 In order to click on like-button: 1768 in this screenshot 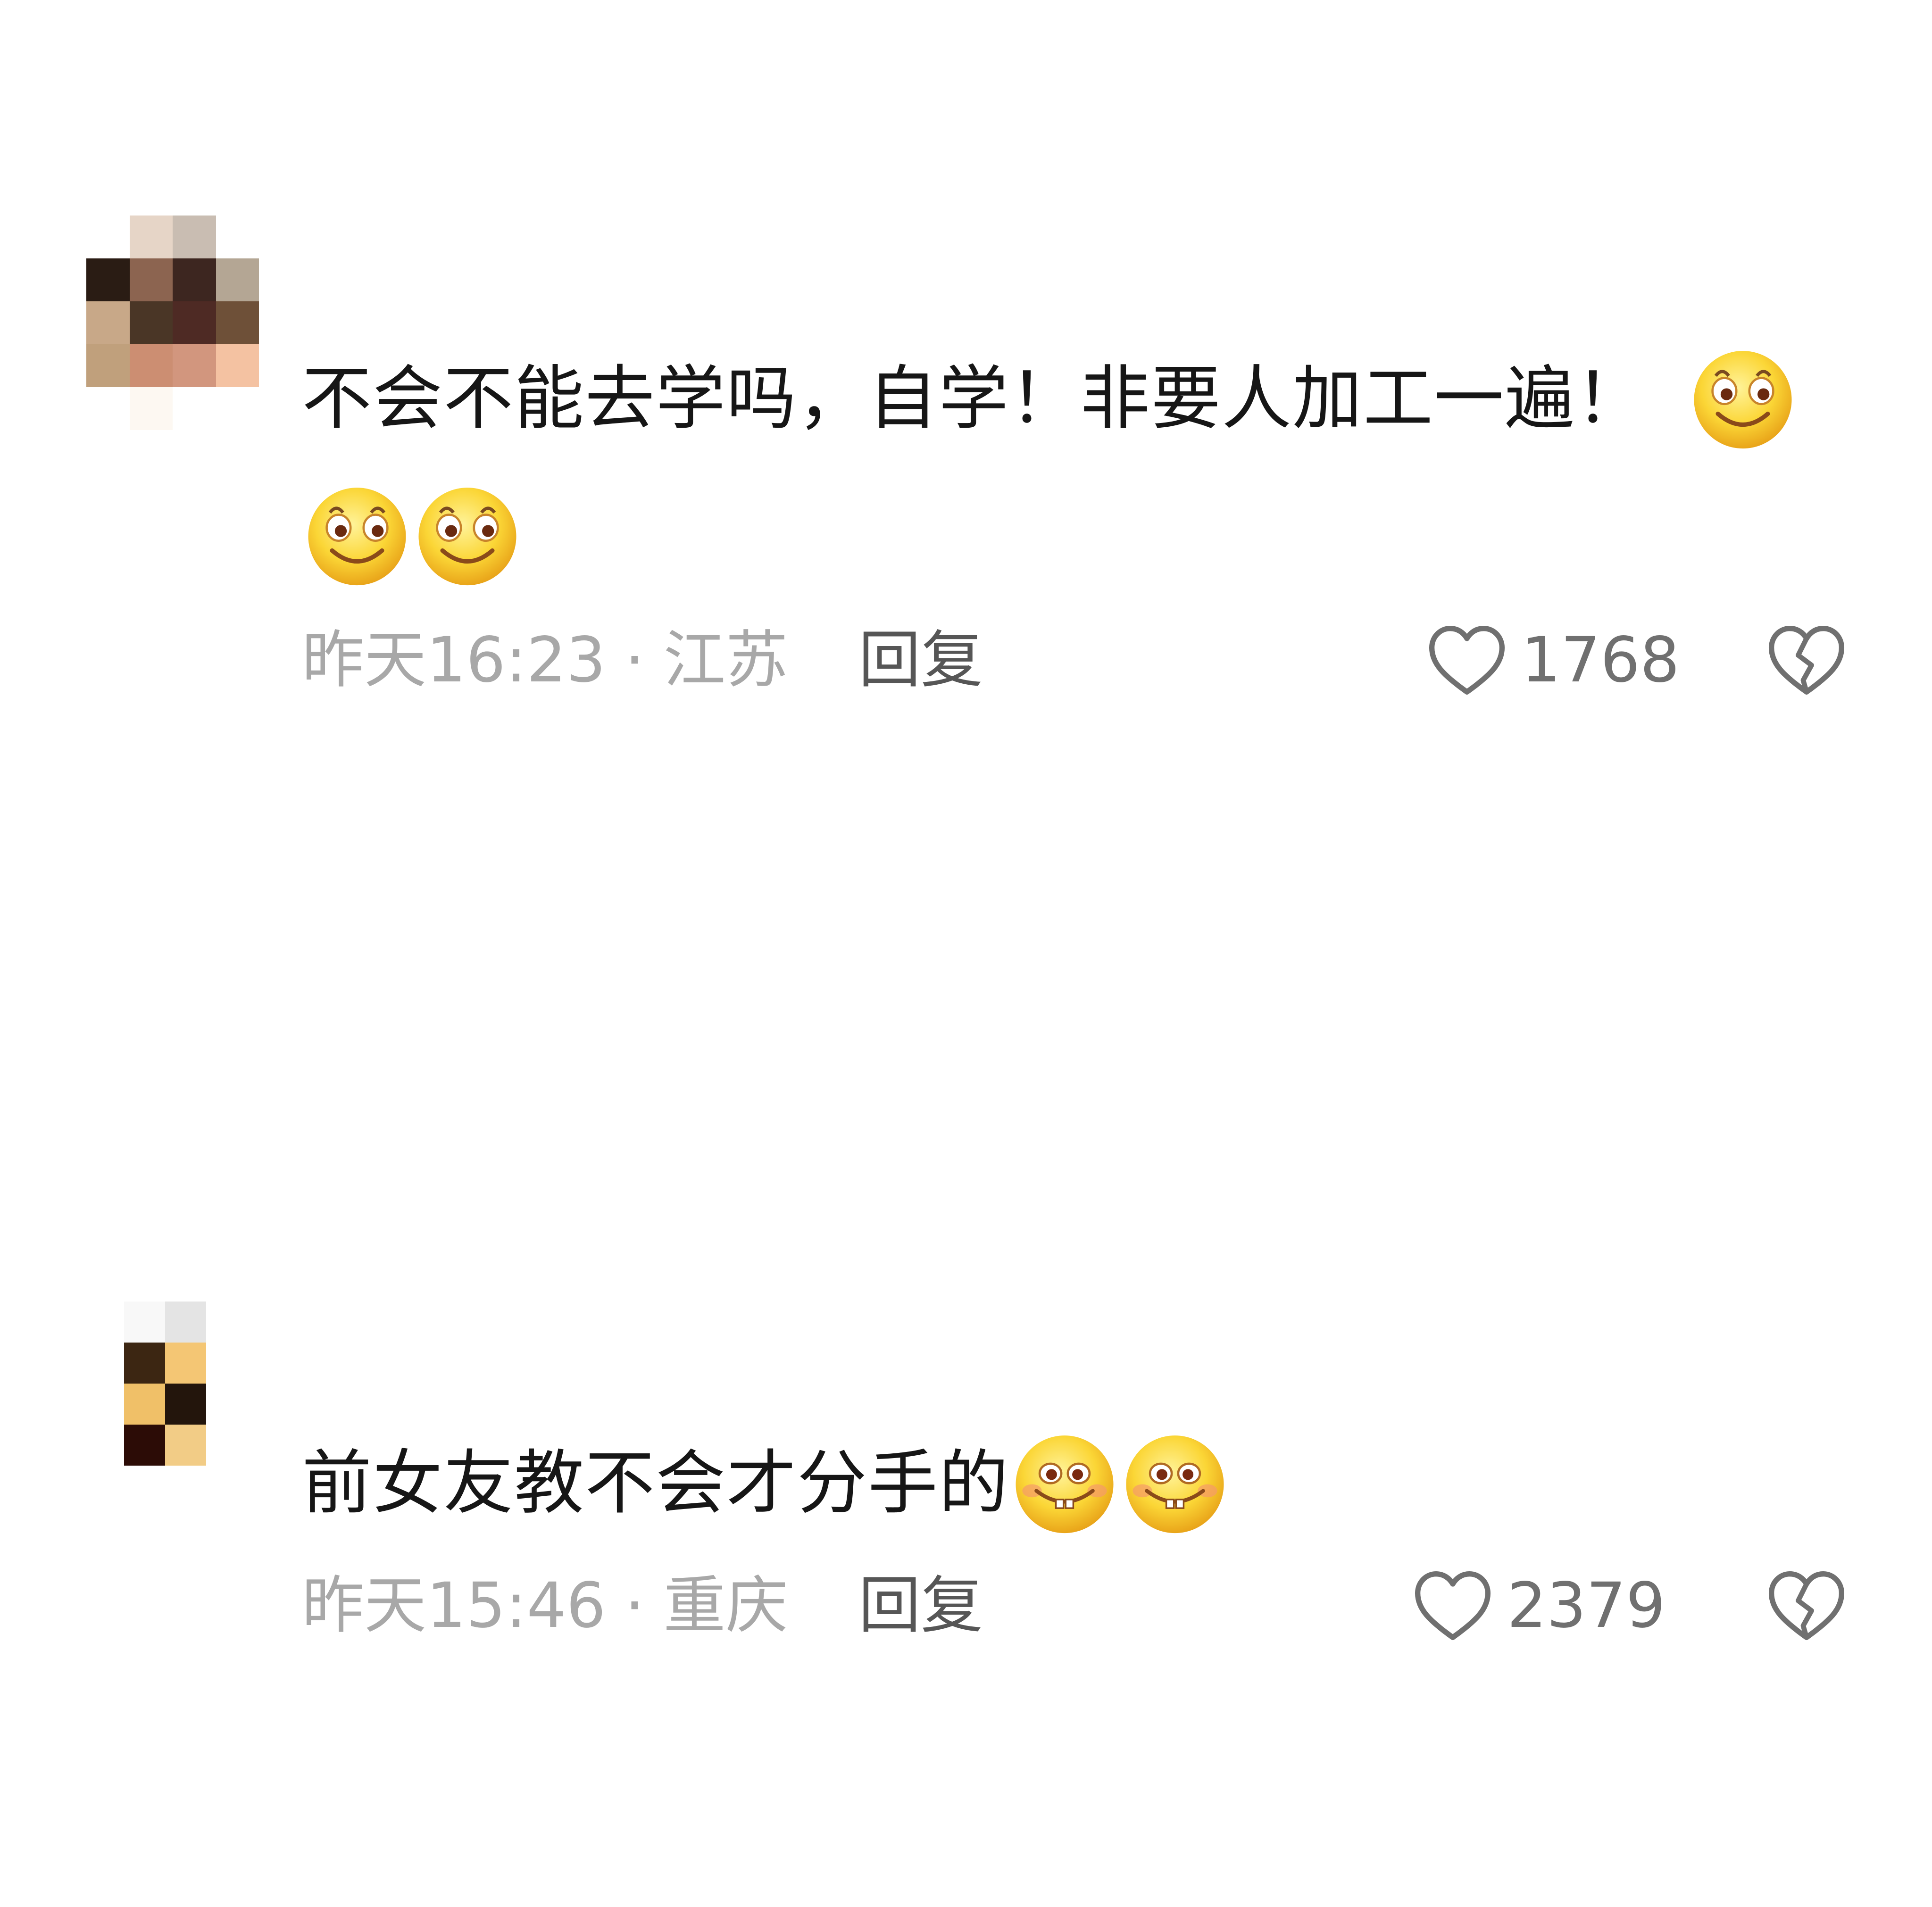, I will do `click(1554, 660)`.